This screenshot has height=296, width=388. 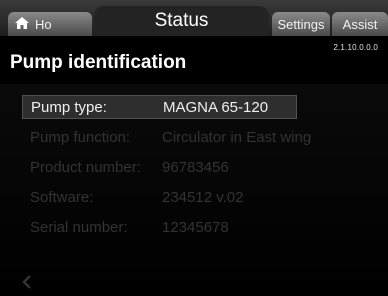 I want to click on pump-type-value: MAGNA 65-120, so click(x=216, y=107).